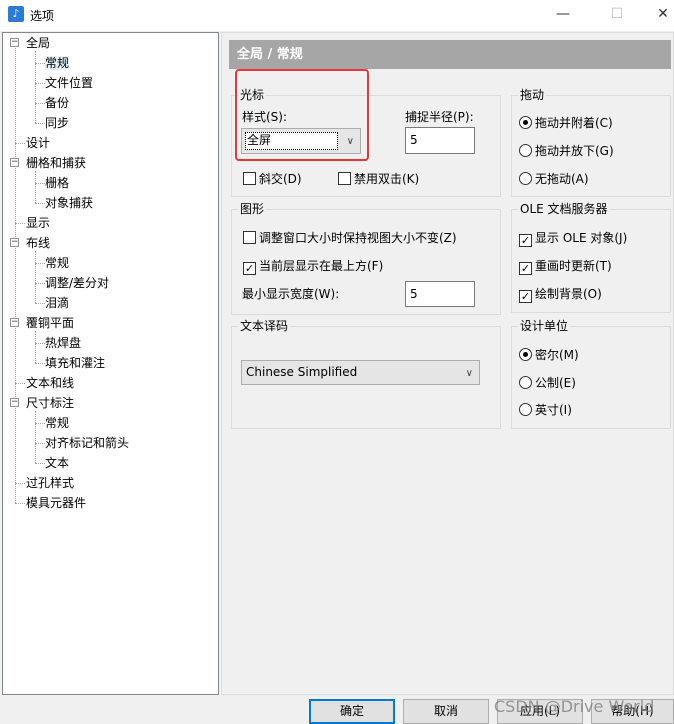 The image size is (674, 724). Describe the element at coordinates (560, 295) in the screenshot. I see `draw-background-checkbox: ✓ 绘制背景(O)` at that location.